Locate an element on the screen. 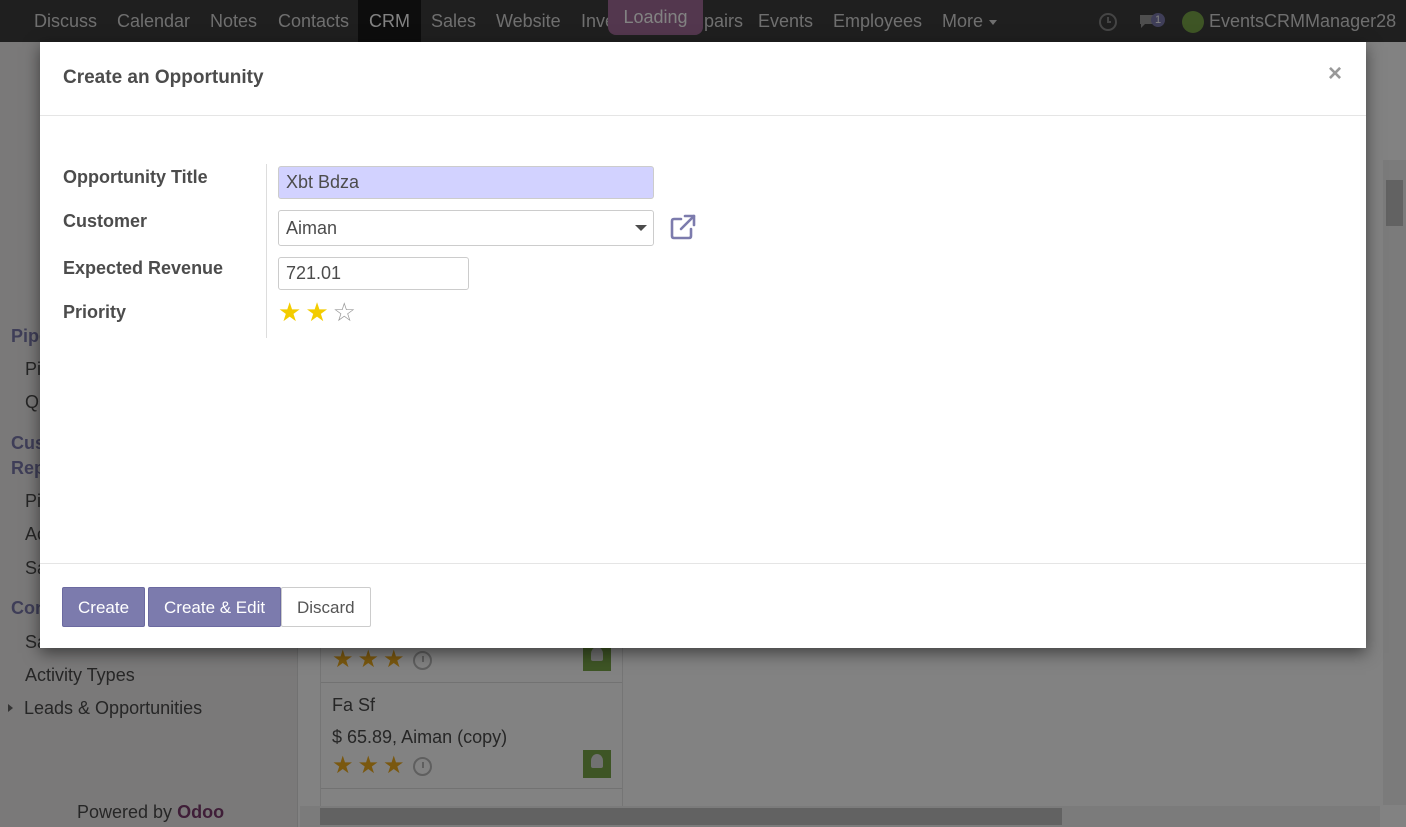 Image resolution: width=1406 pixels, height=827 pixels. priority-stars: ★★☆ is located at coordinates (319, 312).